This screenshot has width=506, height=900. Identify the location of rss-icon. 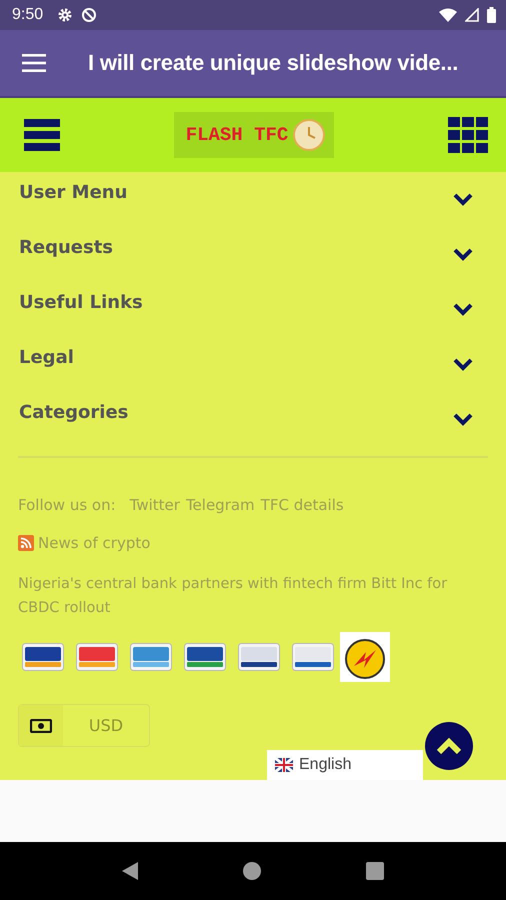
(26, 543).